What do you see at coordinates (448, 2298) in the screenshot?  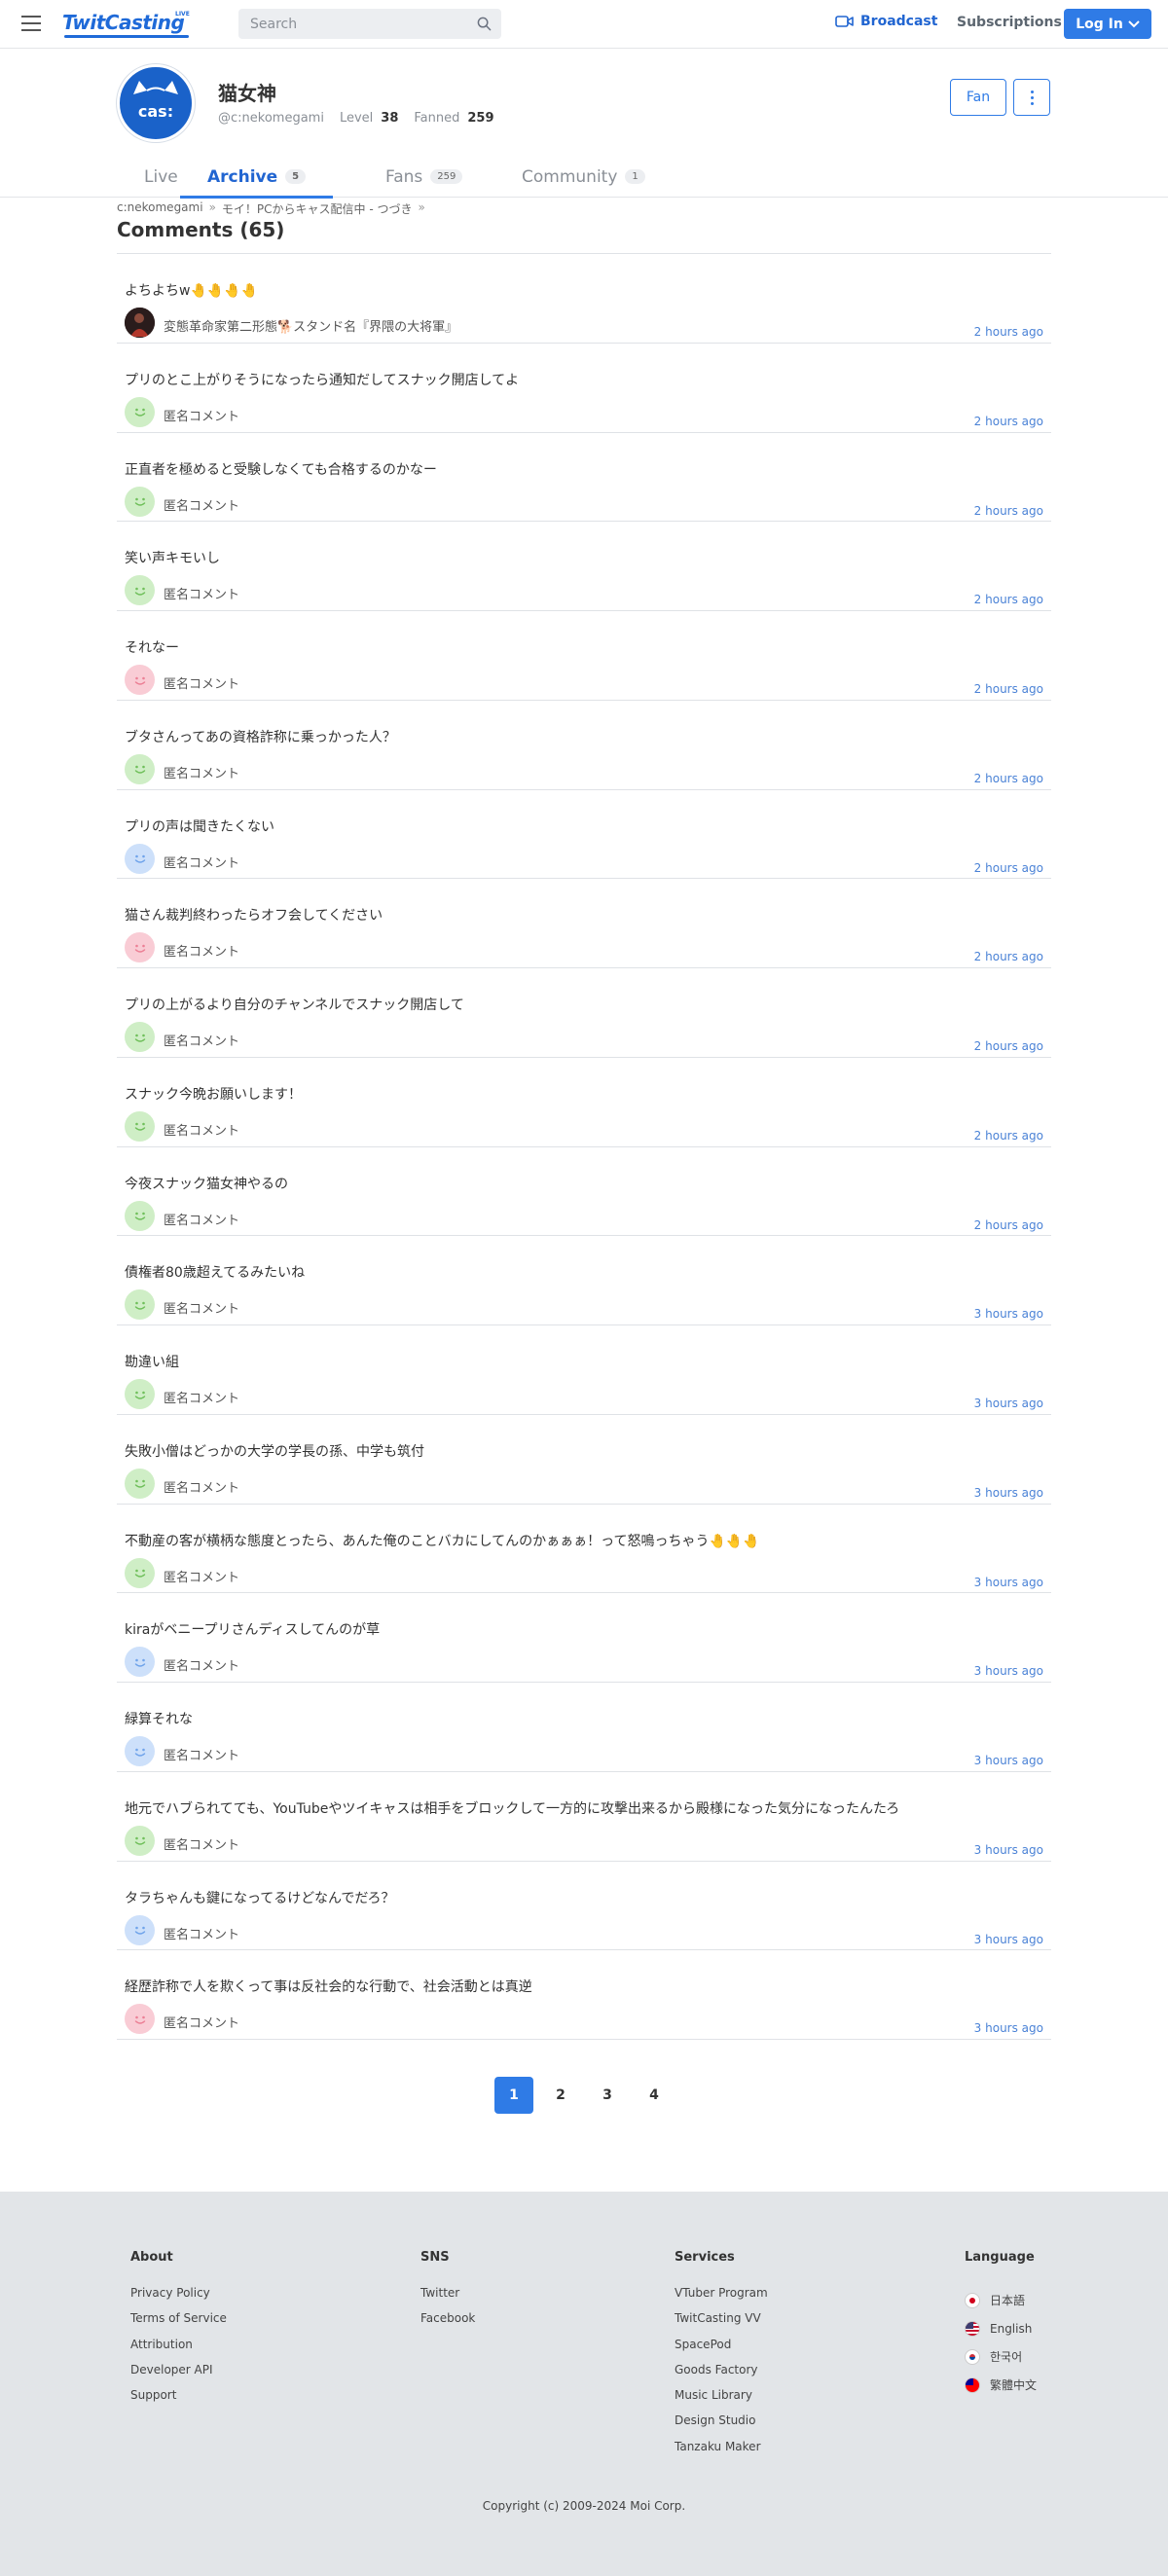 I see `footer-link: Twitter` at bounding box center [448, 2298].